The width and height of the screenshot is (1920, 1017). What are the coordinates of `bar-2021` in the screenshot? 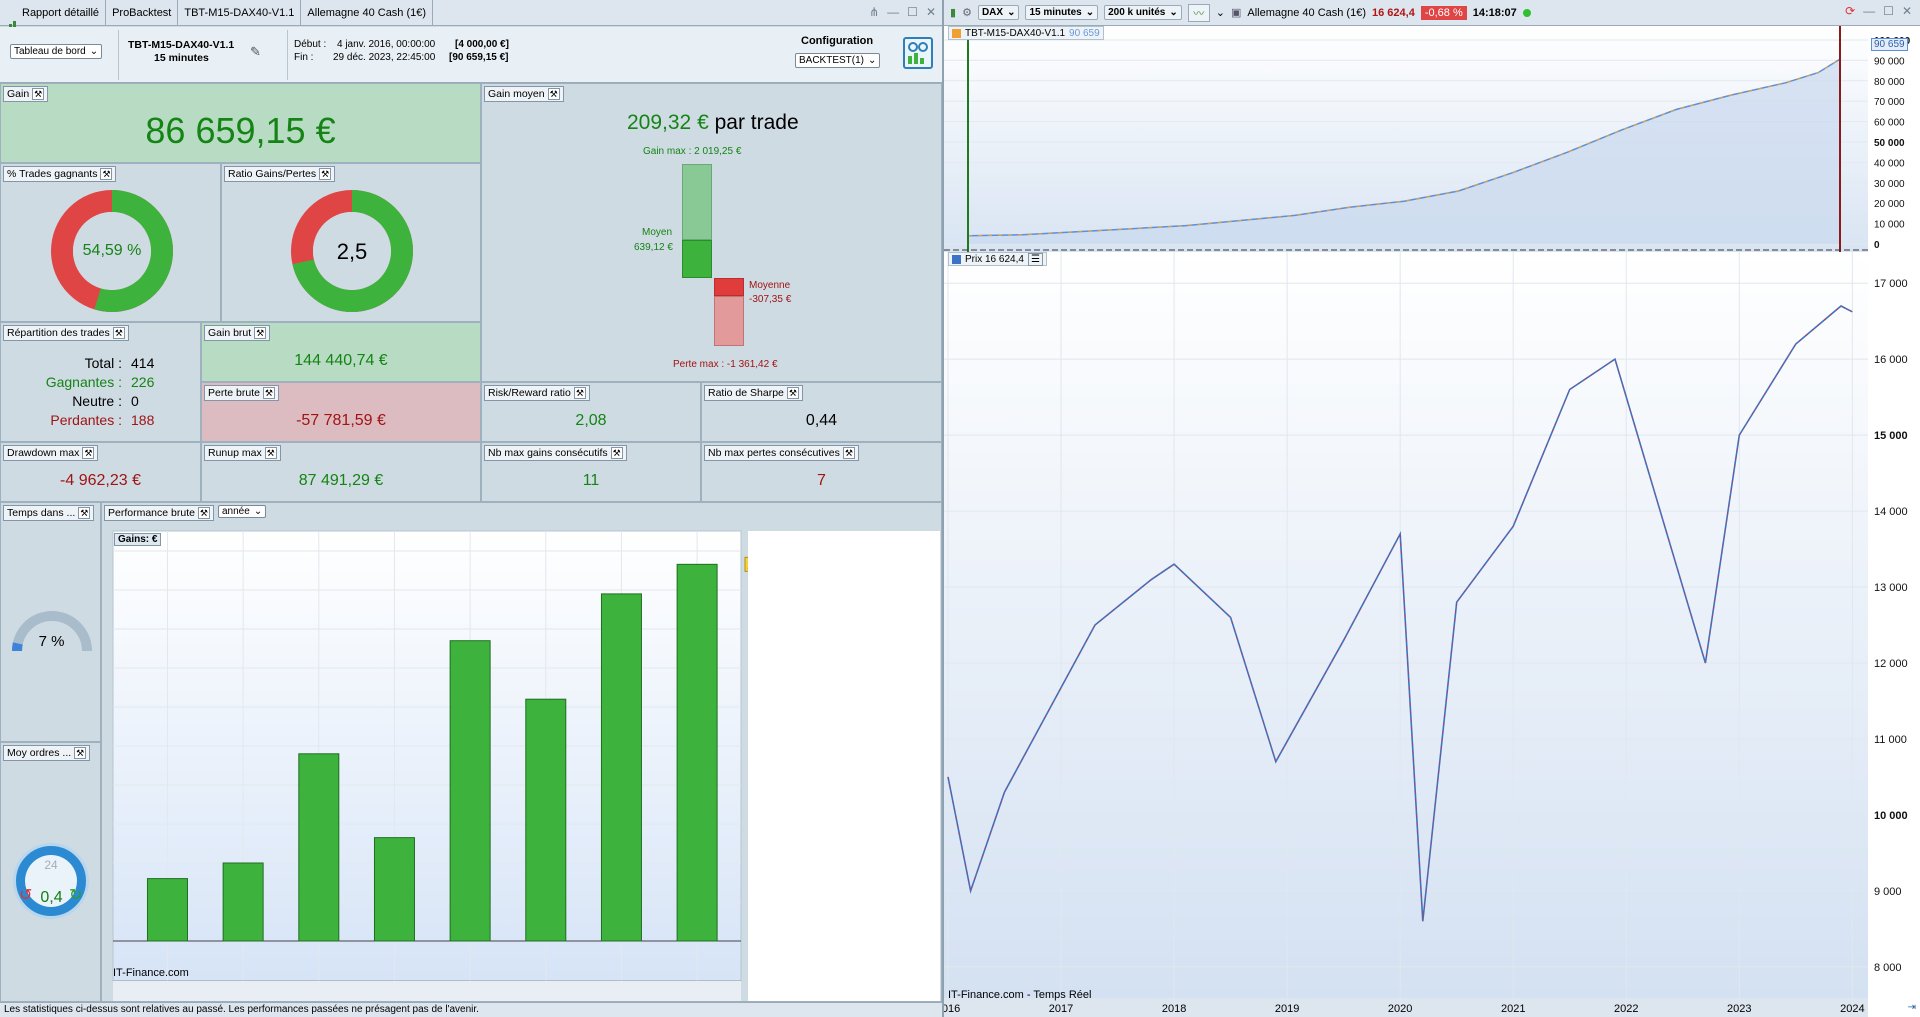 It's located at (546, 820).